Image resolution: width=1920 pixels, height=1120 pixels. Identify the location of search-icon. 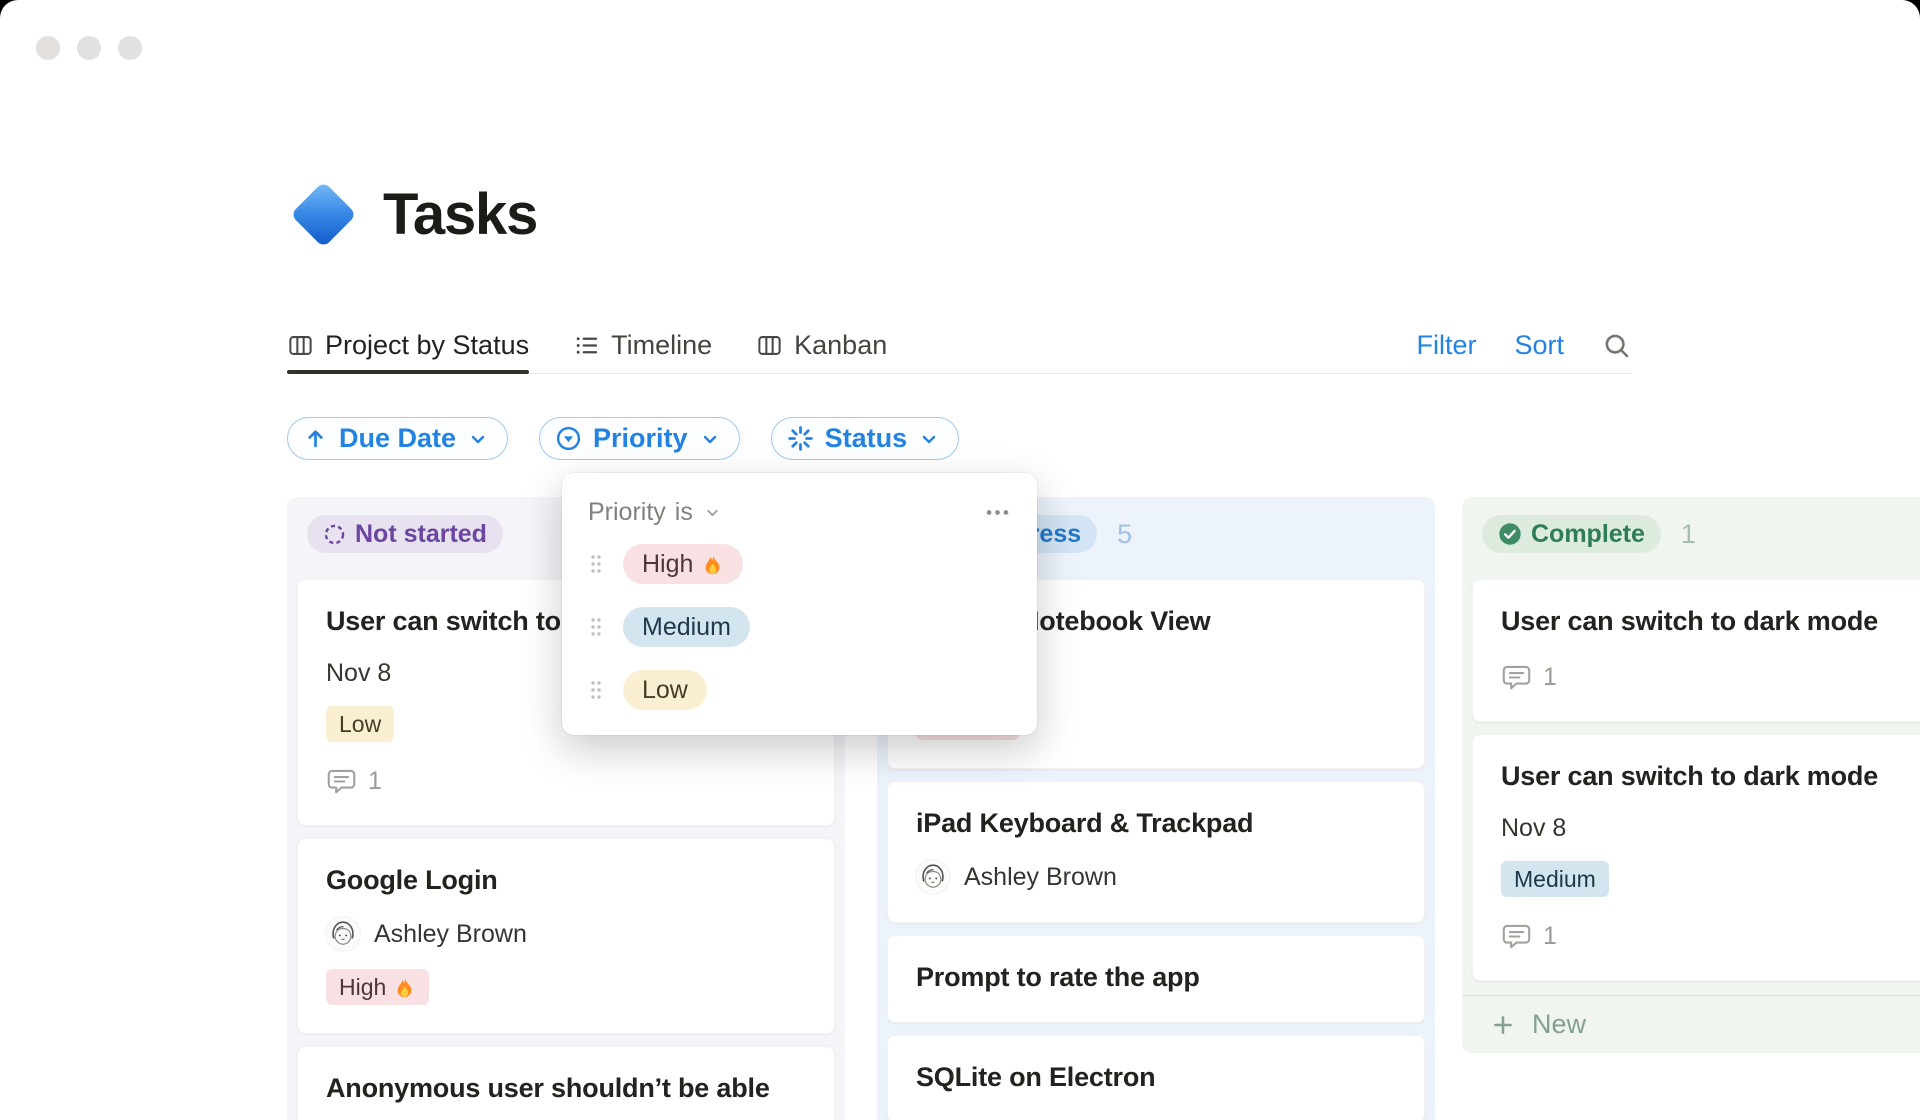
(1617, 346).